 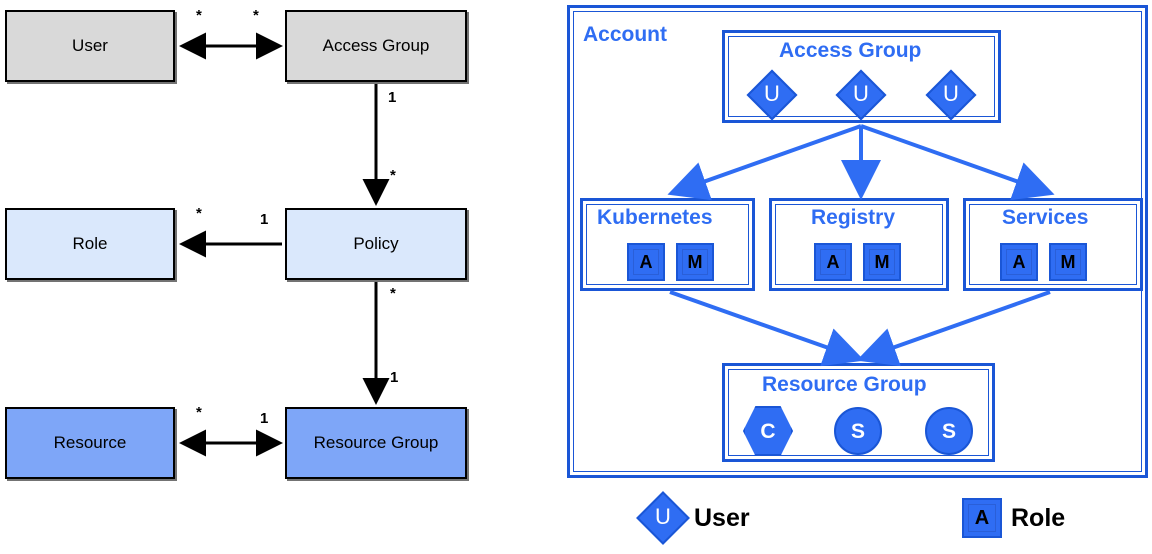 I want to click on uml-box-label: Access Group, so click(x=376, y=46).